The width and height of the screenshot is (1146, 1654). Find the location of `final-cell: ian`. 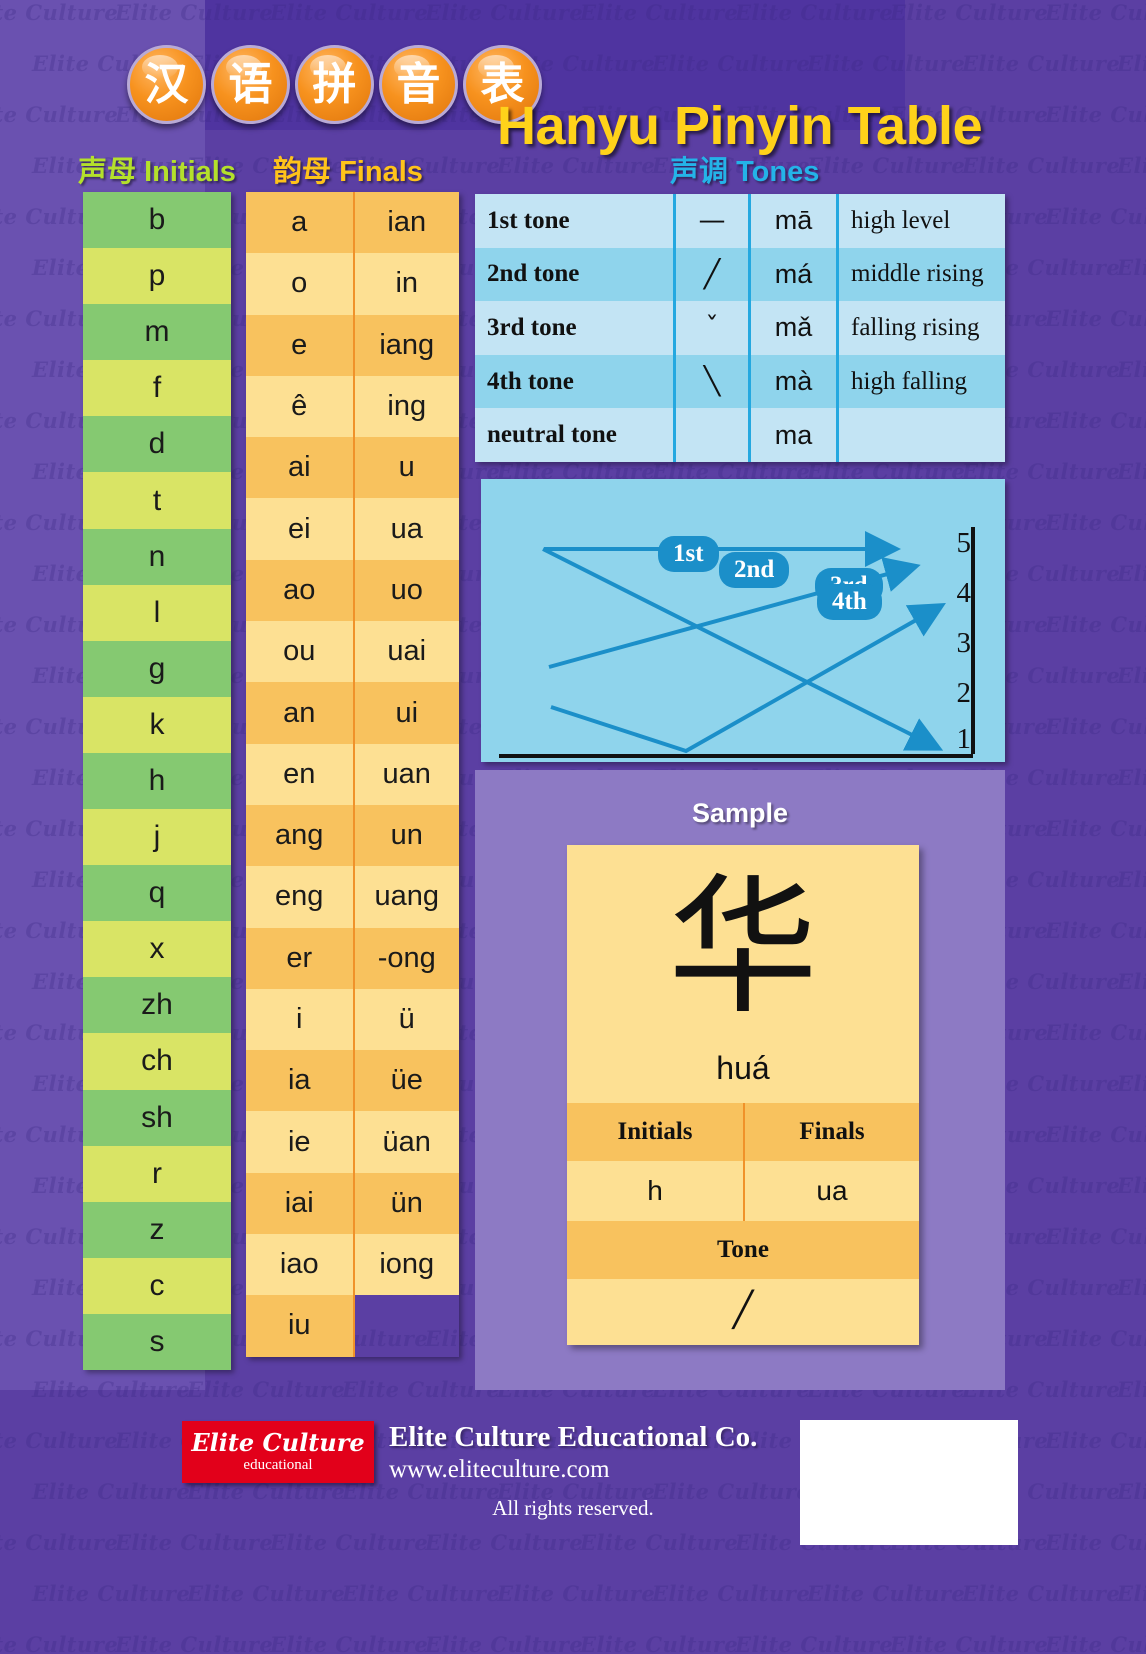

final-cell: ian is located at coordinates (406, 223).